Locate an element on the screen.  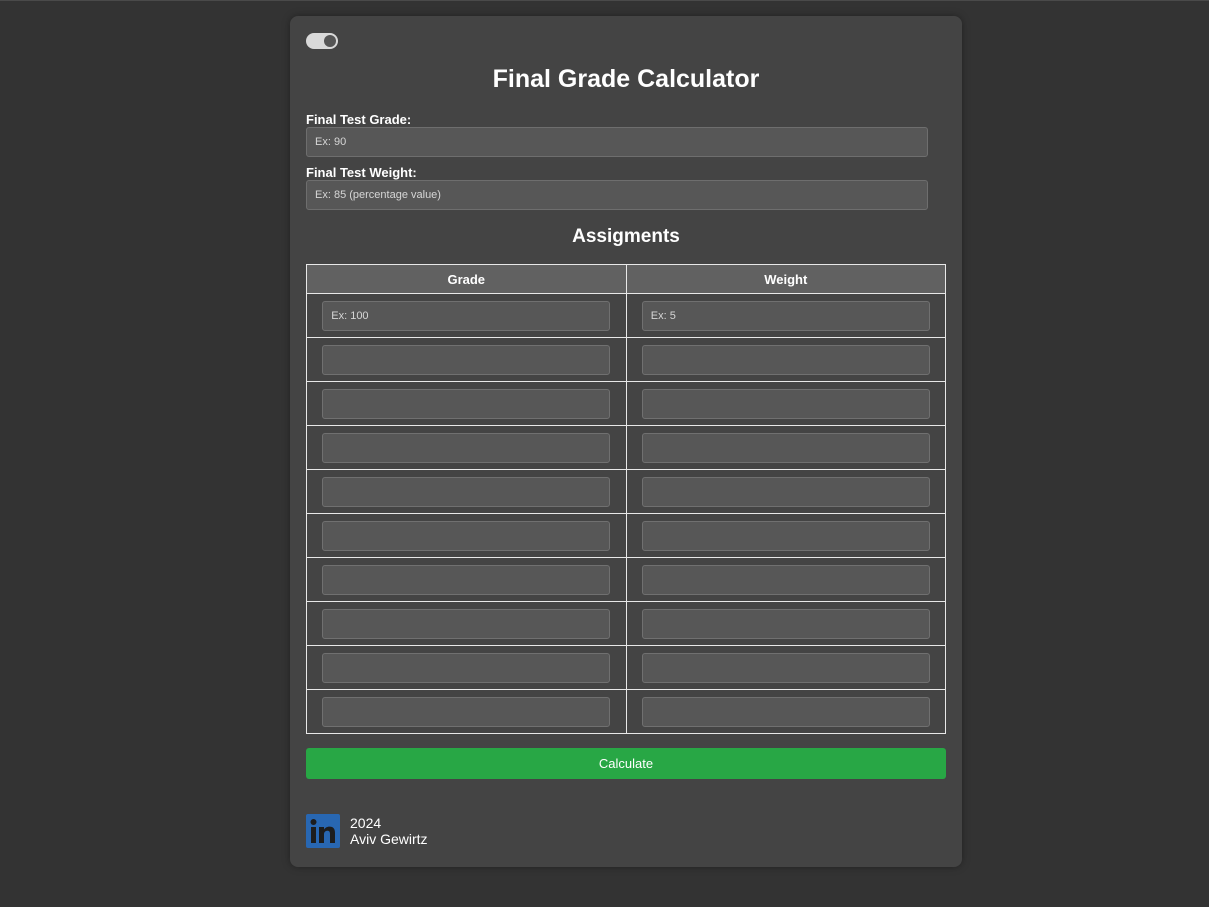
calculate-button: Calculate is located at coordinates (626, 763).